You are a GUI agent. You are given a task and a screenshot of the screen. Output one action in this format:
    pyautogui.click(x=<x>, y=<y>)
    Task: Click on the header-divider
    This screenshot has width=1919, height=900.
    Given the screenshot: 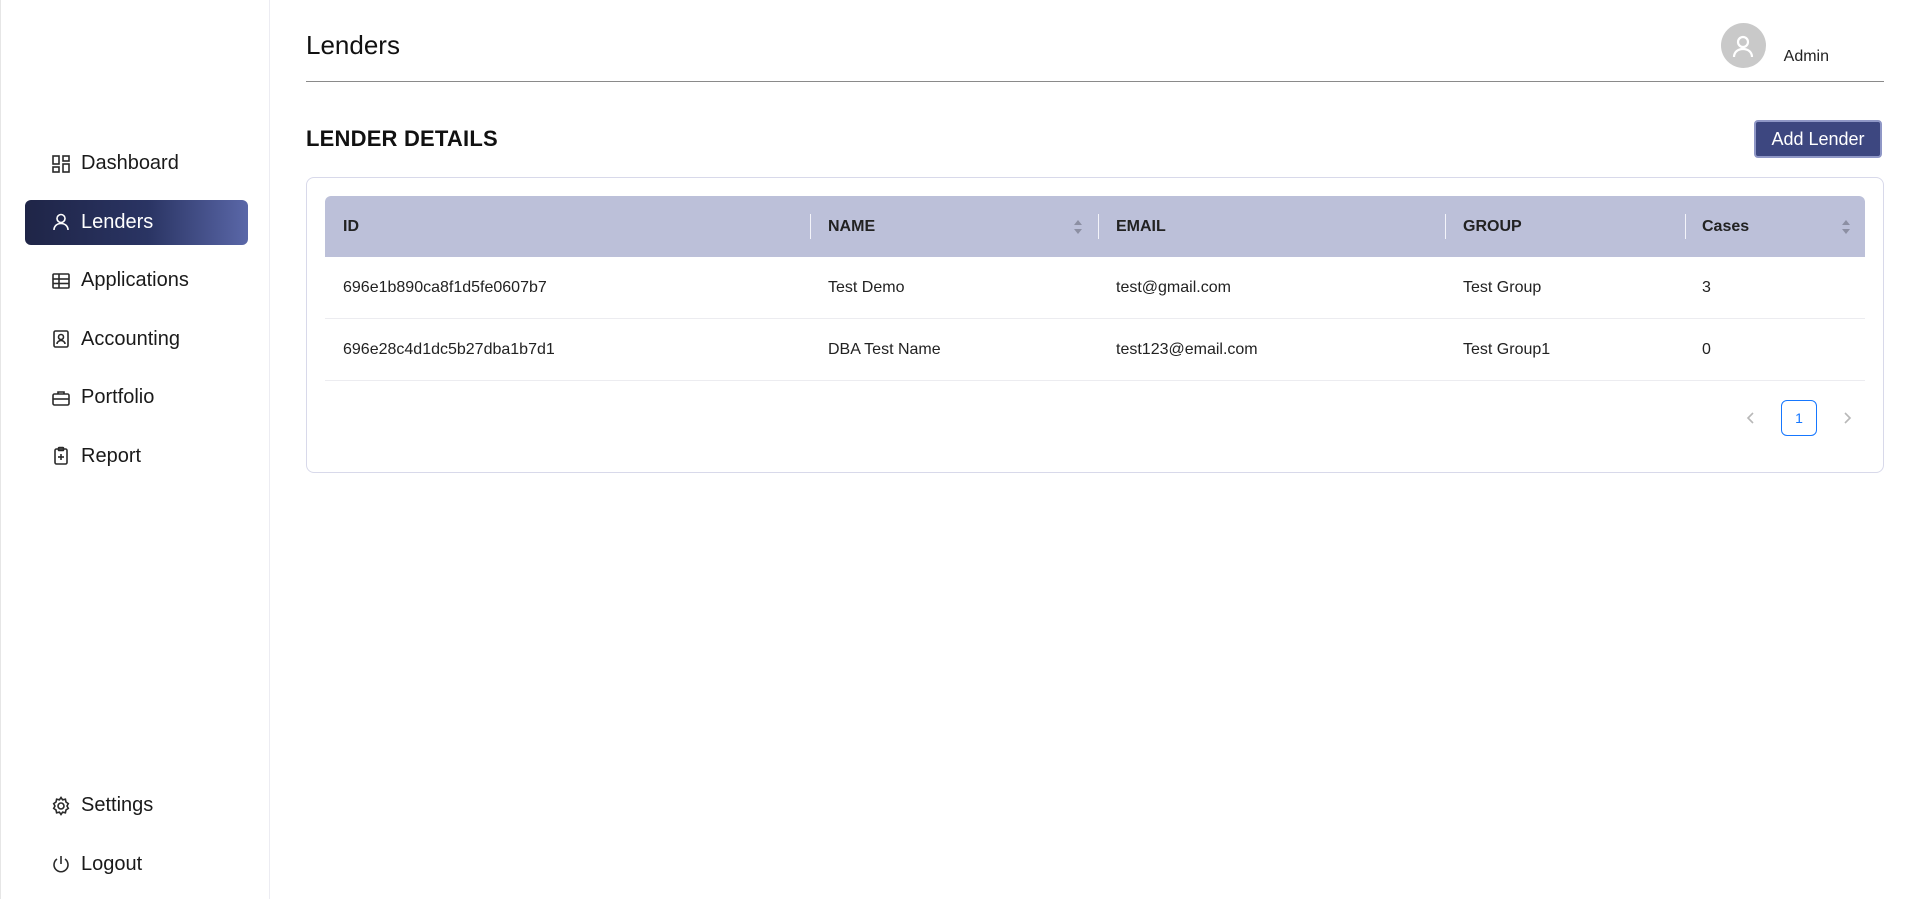 What is the action you would take?
    pyautogui.click(x=1095, y=81)
    